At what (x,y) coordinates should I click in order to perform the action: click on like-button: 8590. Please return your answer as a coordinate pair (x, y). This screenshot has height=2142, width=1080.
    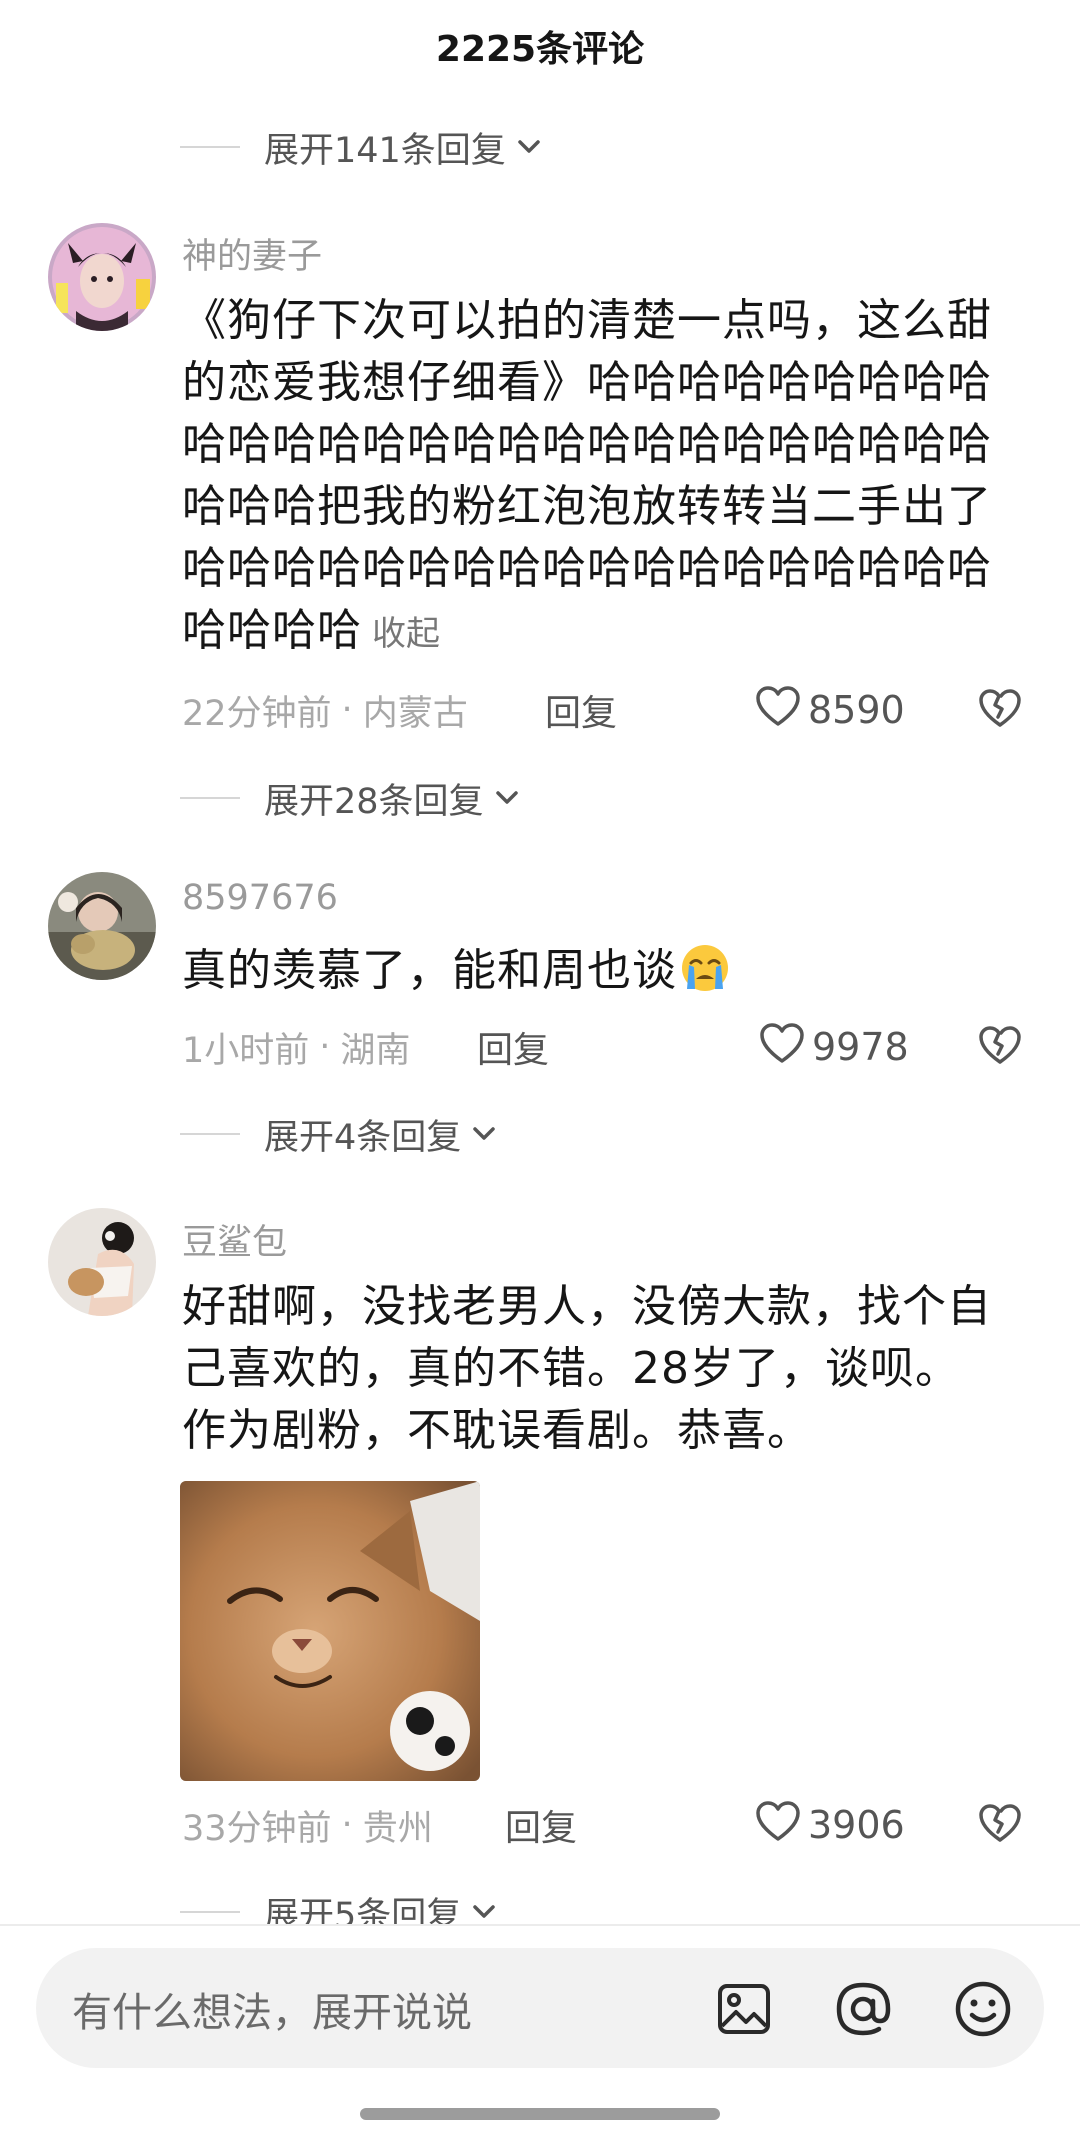
    Looking at the image, I should click on (829, 710).